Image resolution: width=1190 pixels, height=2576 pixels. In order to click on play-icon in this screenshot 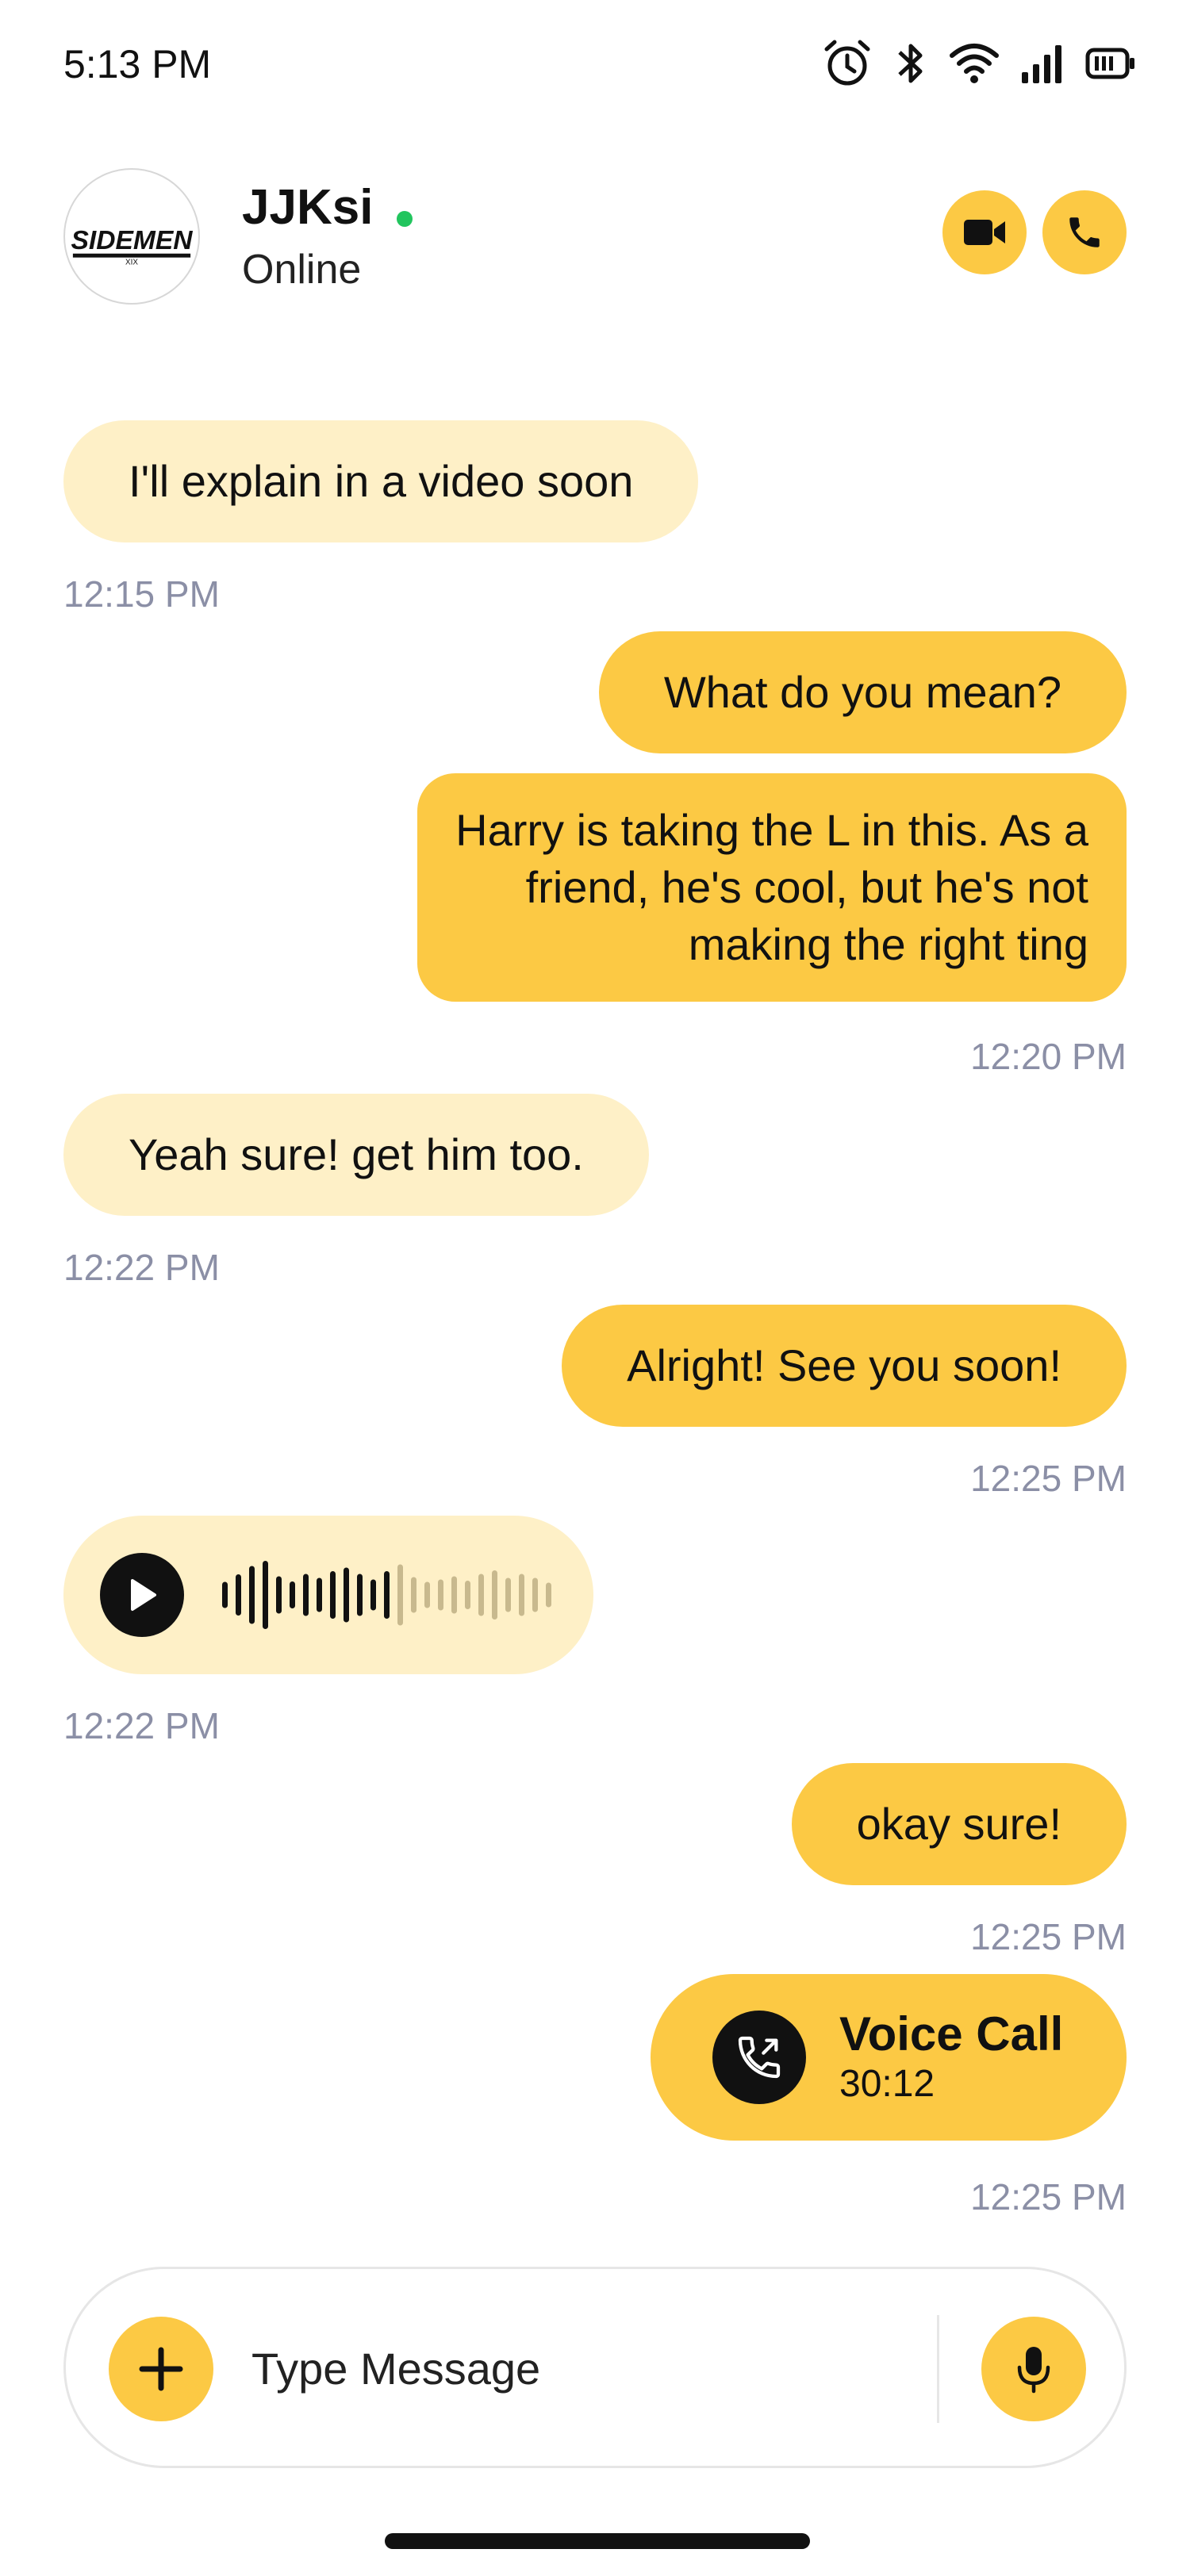, I will do `click(143, 1595)`.